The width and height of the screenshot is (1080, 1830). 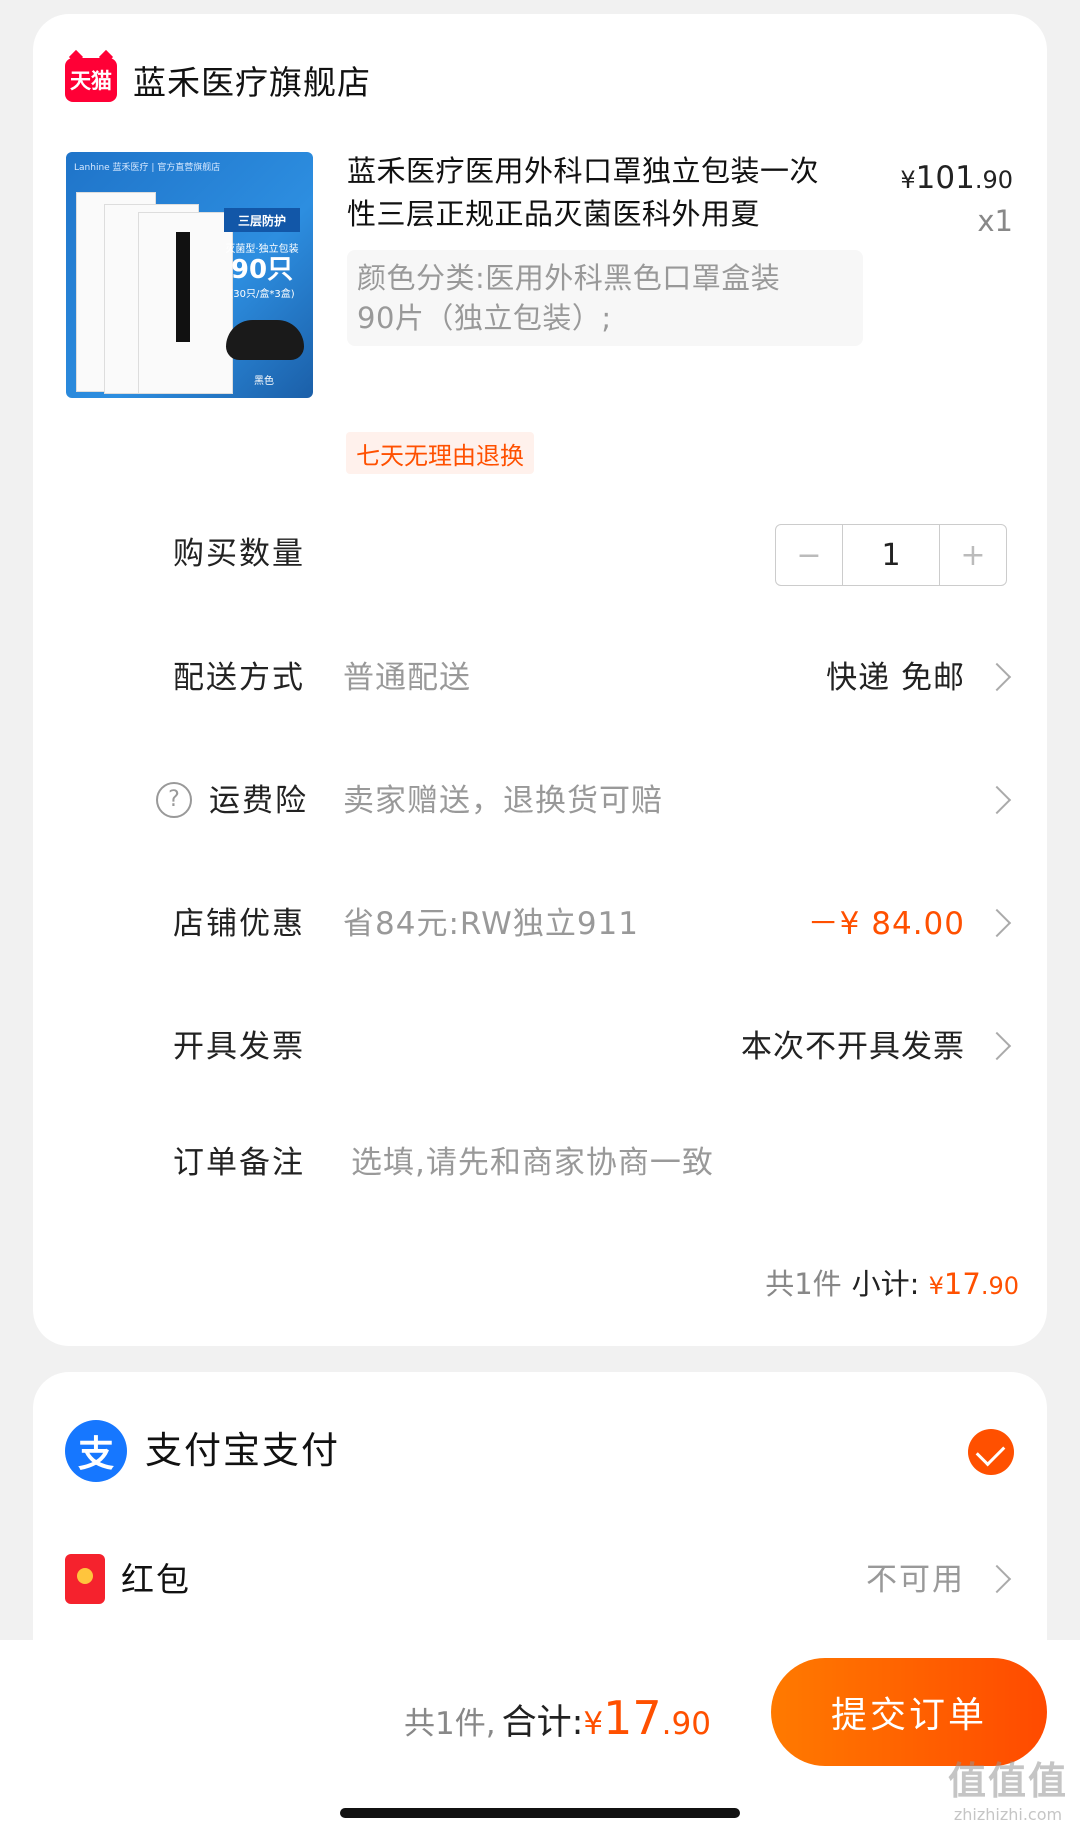 What do you see at coordinates (597, 193) in the screenshot?
I see `product-title: 蓝禾医疗医用外科口罩独立包装一次性三层正规正品灭菌医科外用夏` at bounding box center [597, 193].